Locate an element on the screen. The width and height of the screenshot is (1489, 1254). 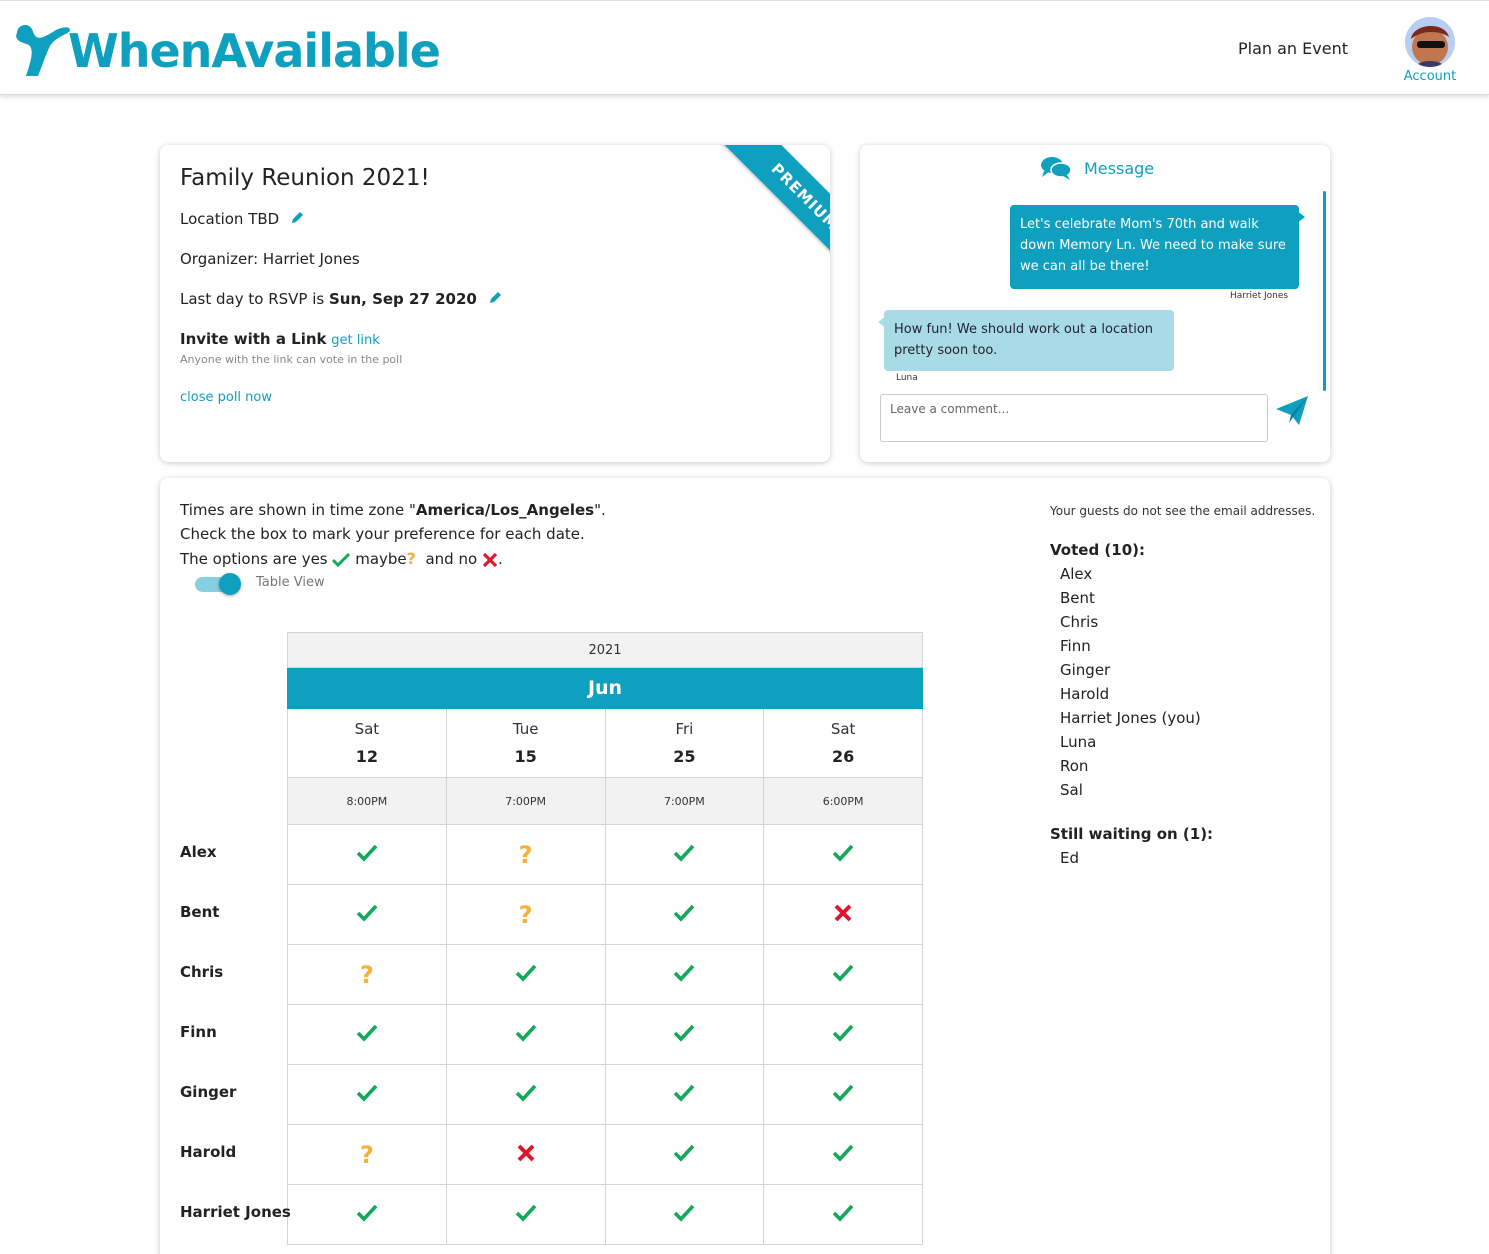
cross-icon is located at coordinates (526, 1155).